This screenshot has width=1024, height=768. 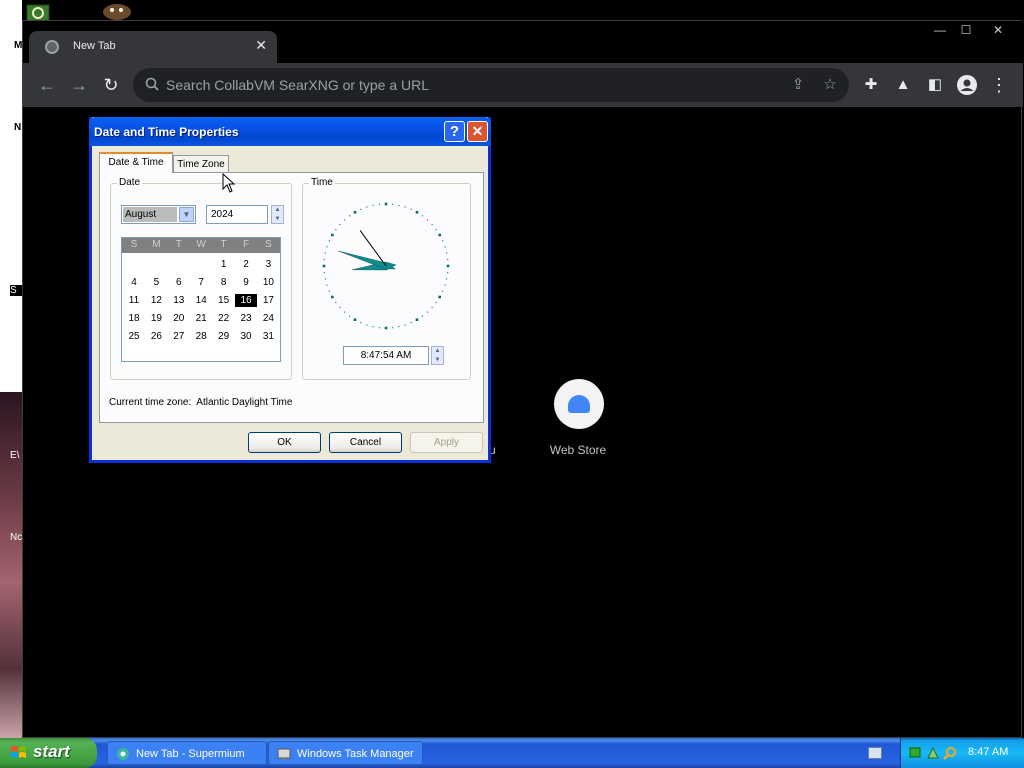 I want to click on calendar-day: 21, so click(x=201, y=318).